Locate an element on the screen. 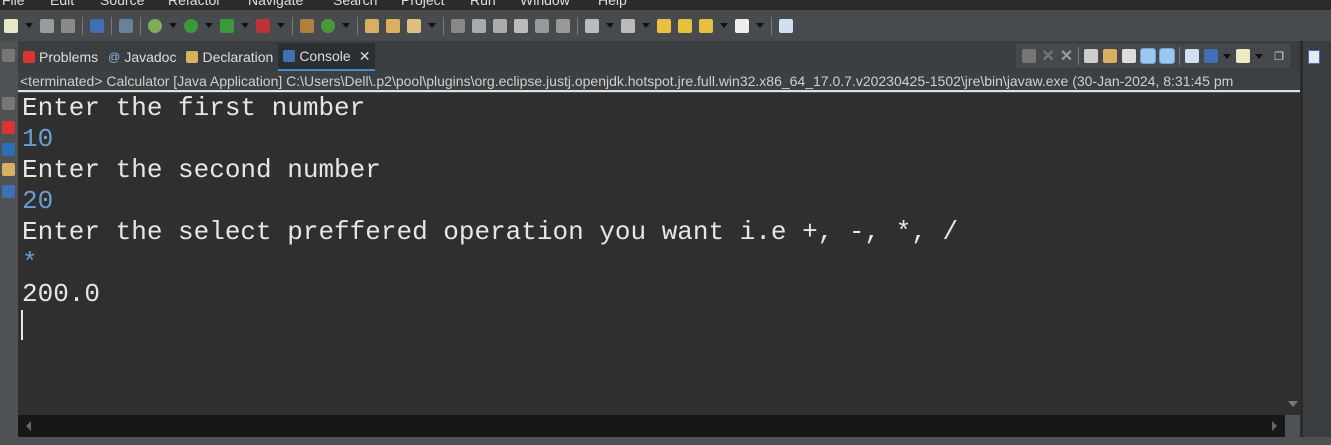 The height and width of the screenshot is (445, 1331). menu-edit: Edit is located at coordinates (62, 4).